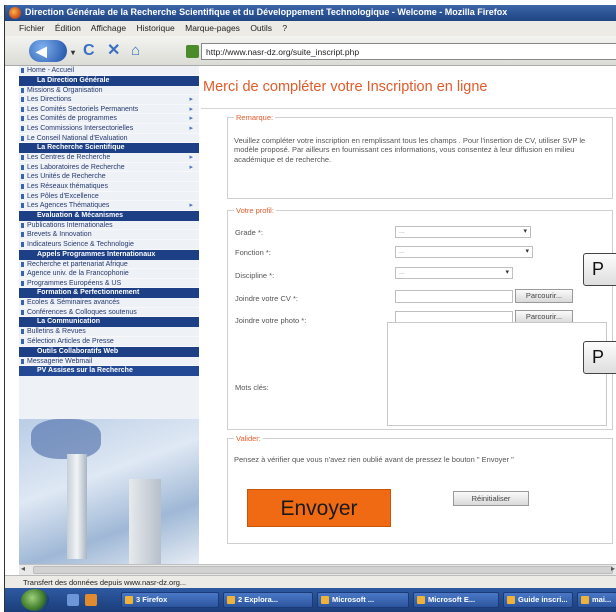 This screenshot has width=616, height=612. Describe the element at coordinates (255, 117) in the screenshot. I see `remarque-legend: Remarque:` at that location.